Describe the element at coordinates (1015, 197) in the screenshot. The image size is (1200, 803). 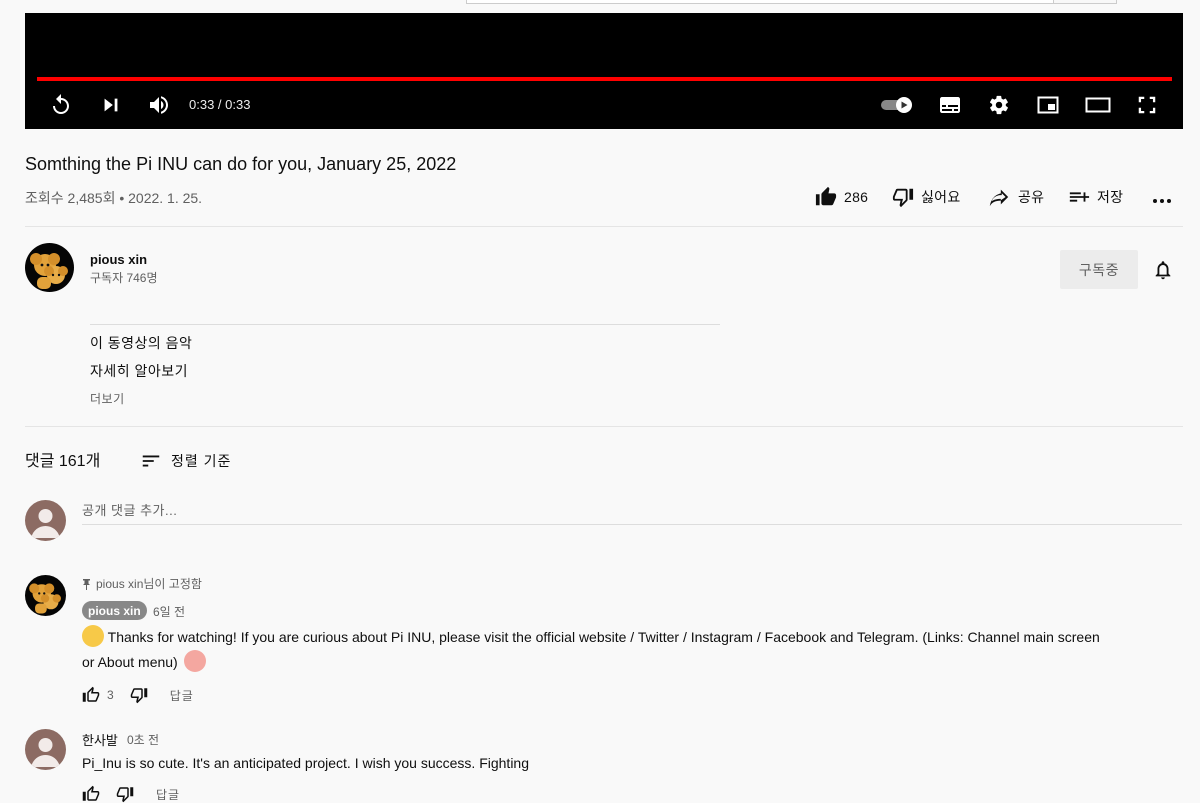
I see `share-button: 공유` at that location.